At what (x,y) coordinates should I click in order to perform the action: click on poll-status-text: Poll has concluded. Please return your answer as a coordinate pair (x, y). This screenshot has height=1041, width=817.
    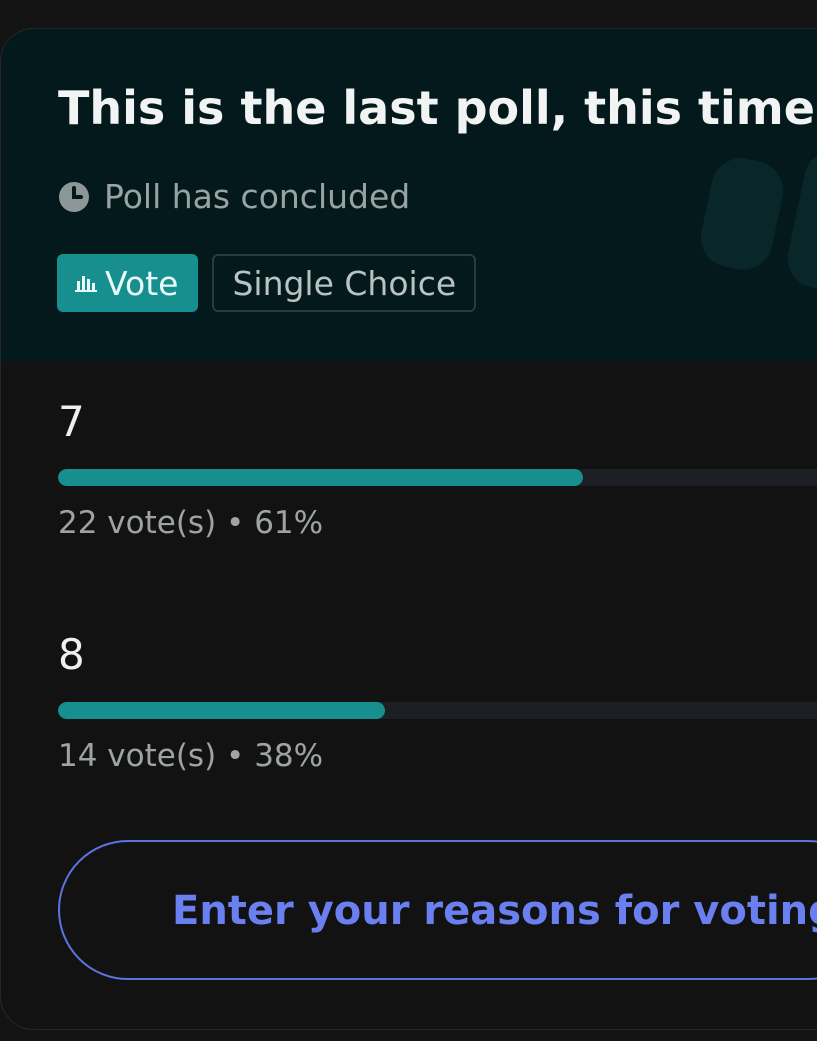
    Looking at the image, I should click on (257, 196).